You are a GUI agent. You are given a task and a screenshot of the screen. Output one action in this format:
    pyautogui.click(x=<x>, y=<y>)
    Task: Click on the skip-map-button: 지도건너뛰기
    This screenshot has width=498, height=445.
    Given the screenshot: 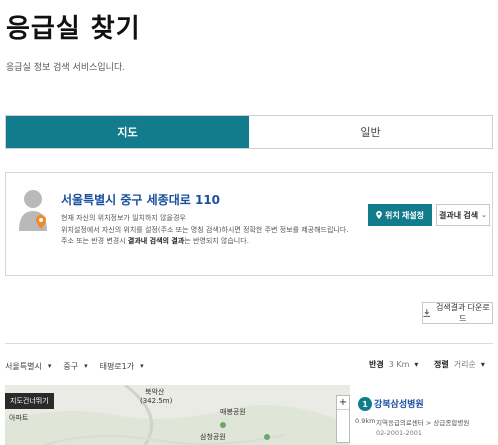 What is the action you would take?
    pyautogui.click(x=29, y=401)
    